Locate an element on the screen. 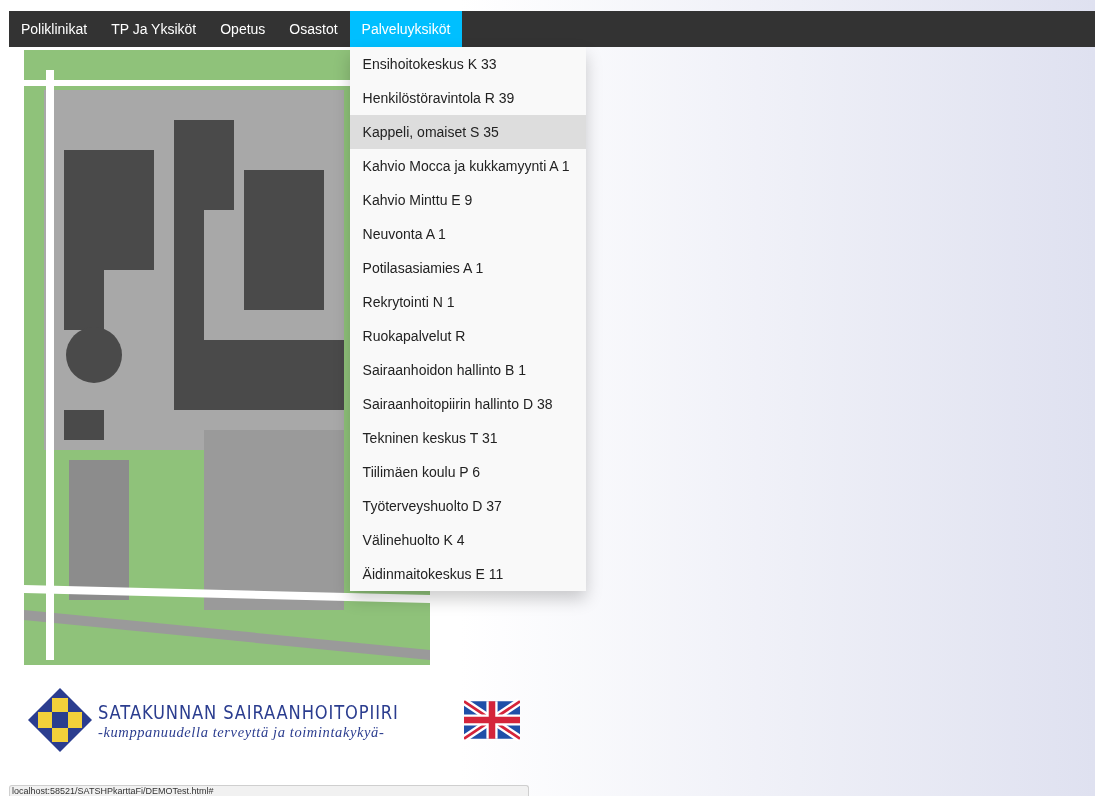 The image size is (1095, 796). menu-item: Kahvio Mocca ja kukkamyynti A 1 is located at coordinates (467, 166).